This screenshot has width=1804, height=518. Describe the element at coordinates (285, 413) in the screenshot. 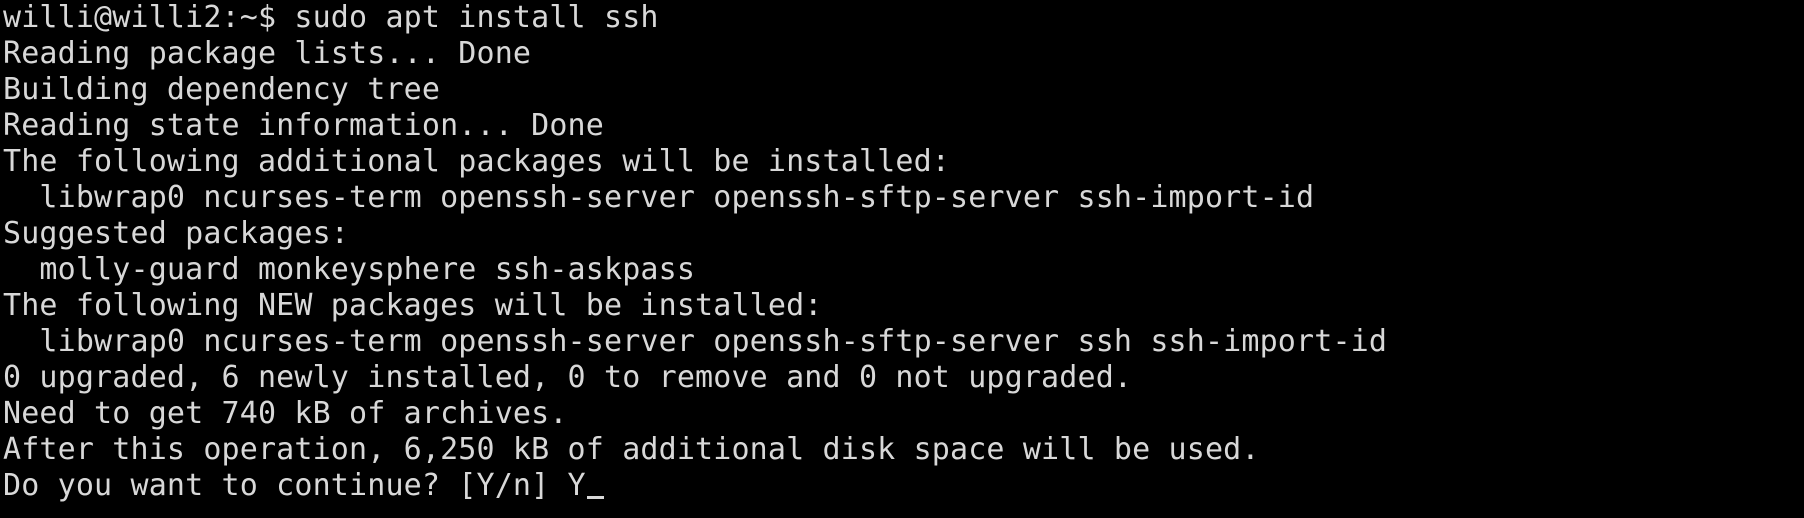

I see `output-line: Need to get 740 kB of archives.` at that location.